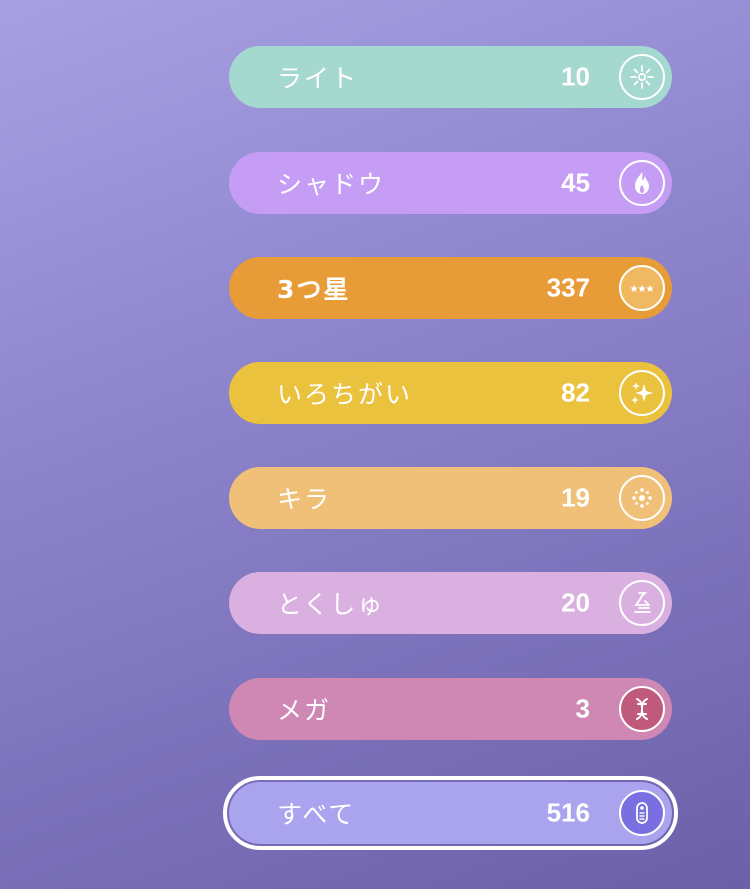 The width and height of the screenshot is (750, 889). Describe the element at coordinates (642, 288) in the screenshot. I see `three-star-icon` at that location.